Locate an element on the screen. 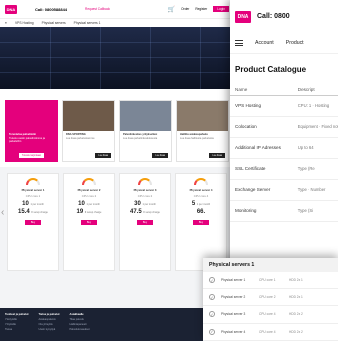 This screenshot has width=338, height=341. menu-icon is located at coordinates (239, 43).